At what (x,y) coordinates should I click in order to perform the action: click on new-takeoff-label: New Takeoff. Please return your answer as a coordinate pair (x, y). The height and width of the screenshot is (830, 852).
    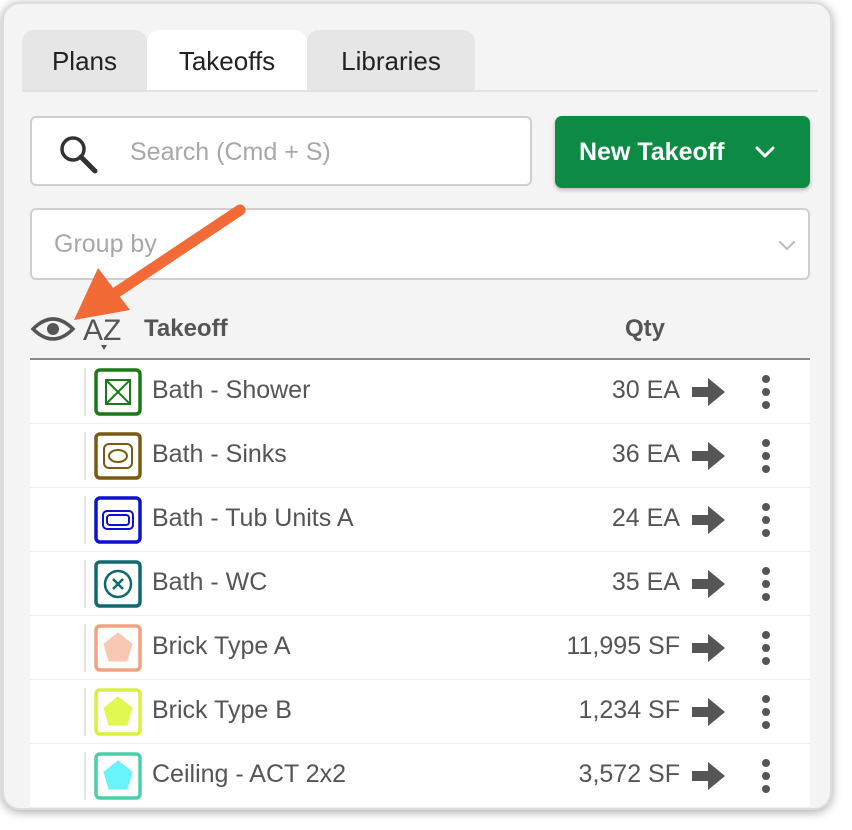
    Looking at the image, I should click on (652, 151).